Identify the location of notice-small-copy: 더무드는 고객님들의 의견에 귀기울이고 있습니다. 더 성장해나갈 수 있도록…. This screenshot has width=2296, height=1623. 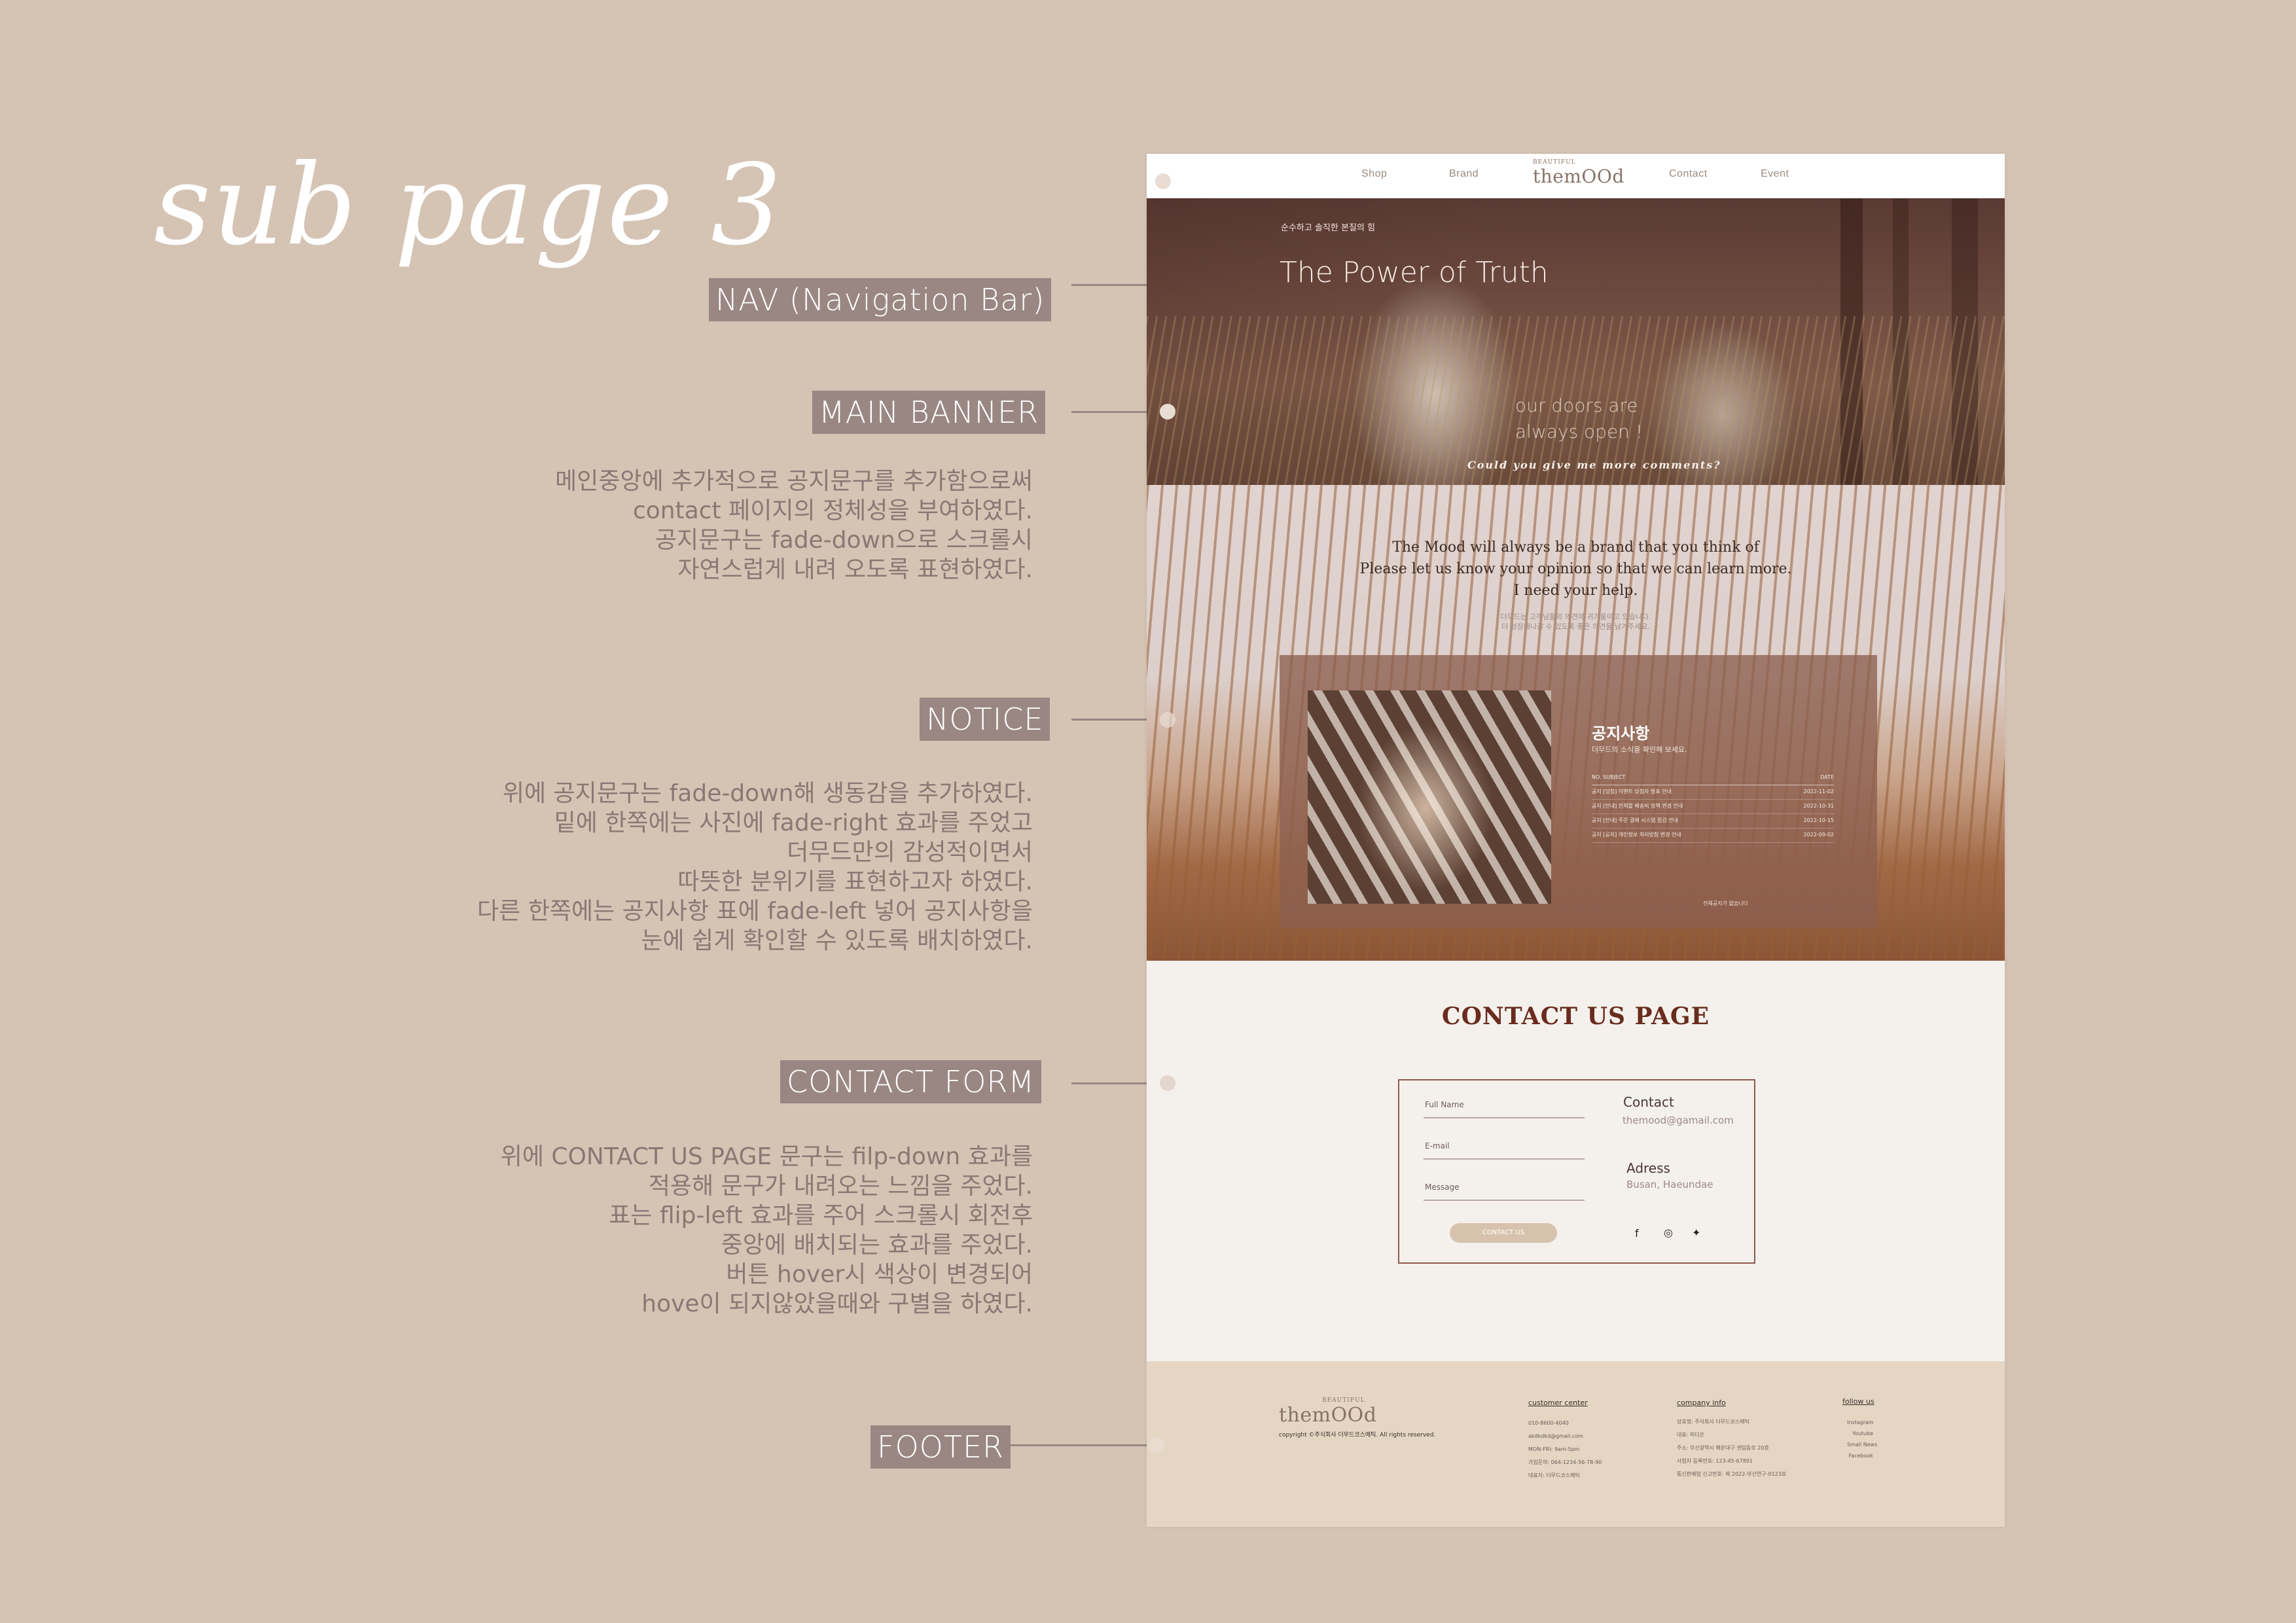
(1575, 622).